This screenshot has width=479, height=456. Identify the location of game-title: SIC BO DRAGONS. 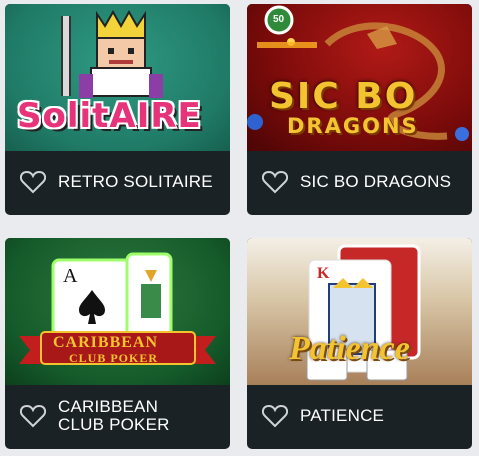
(382, 182).